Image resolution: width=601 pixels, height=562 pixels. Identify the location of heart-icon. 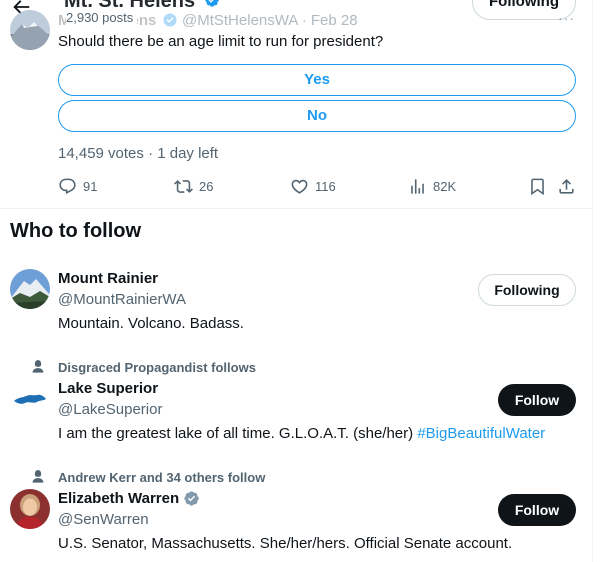
(299, 186).